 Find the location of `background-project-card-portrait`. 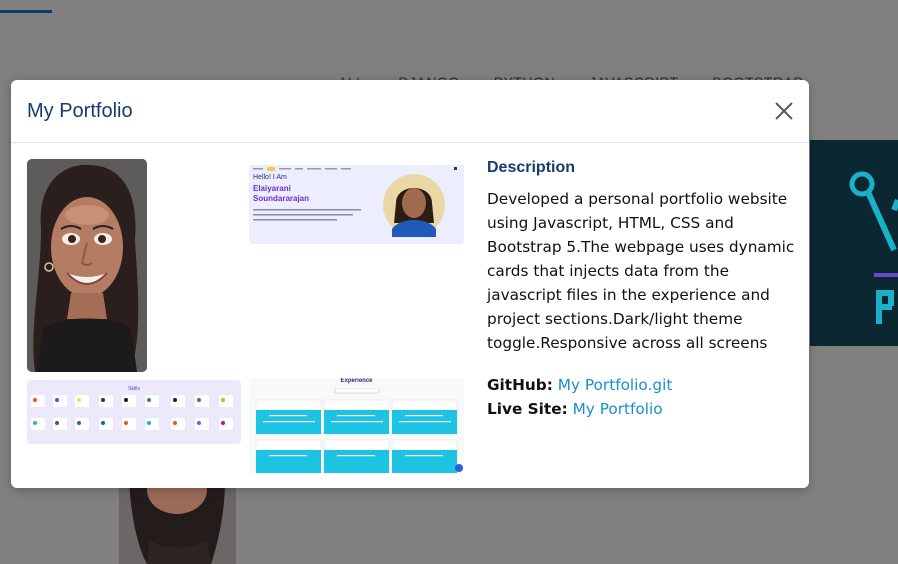

background-project-card-portrait is located at coordinates (177, 522).